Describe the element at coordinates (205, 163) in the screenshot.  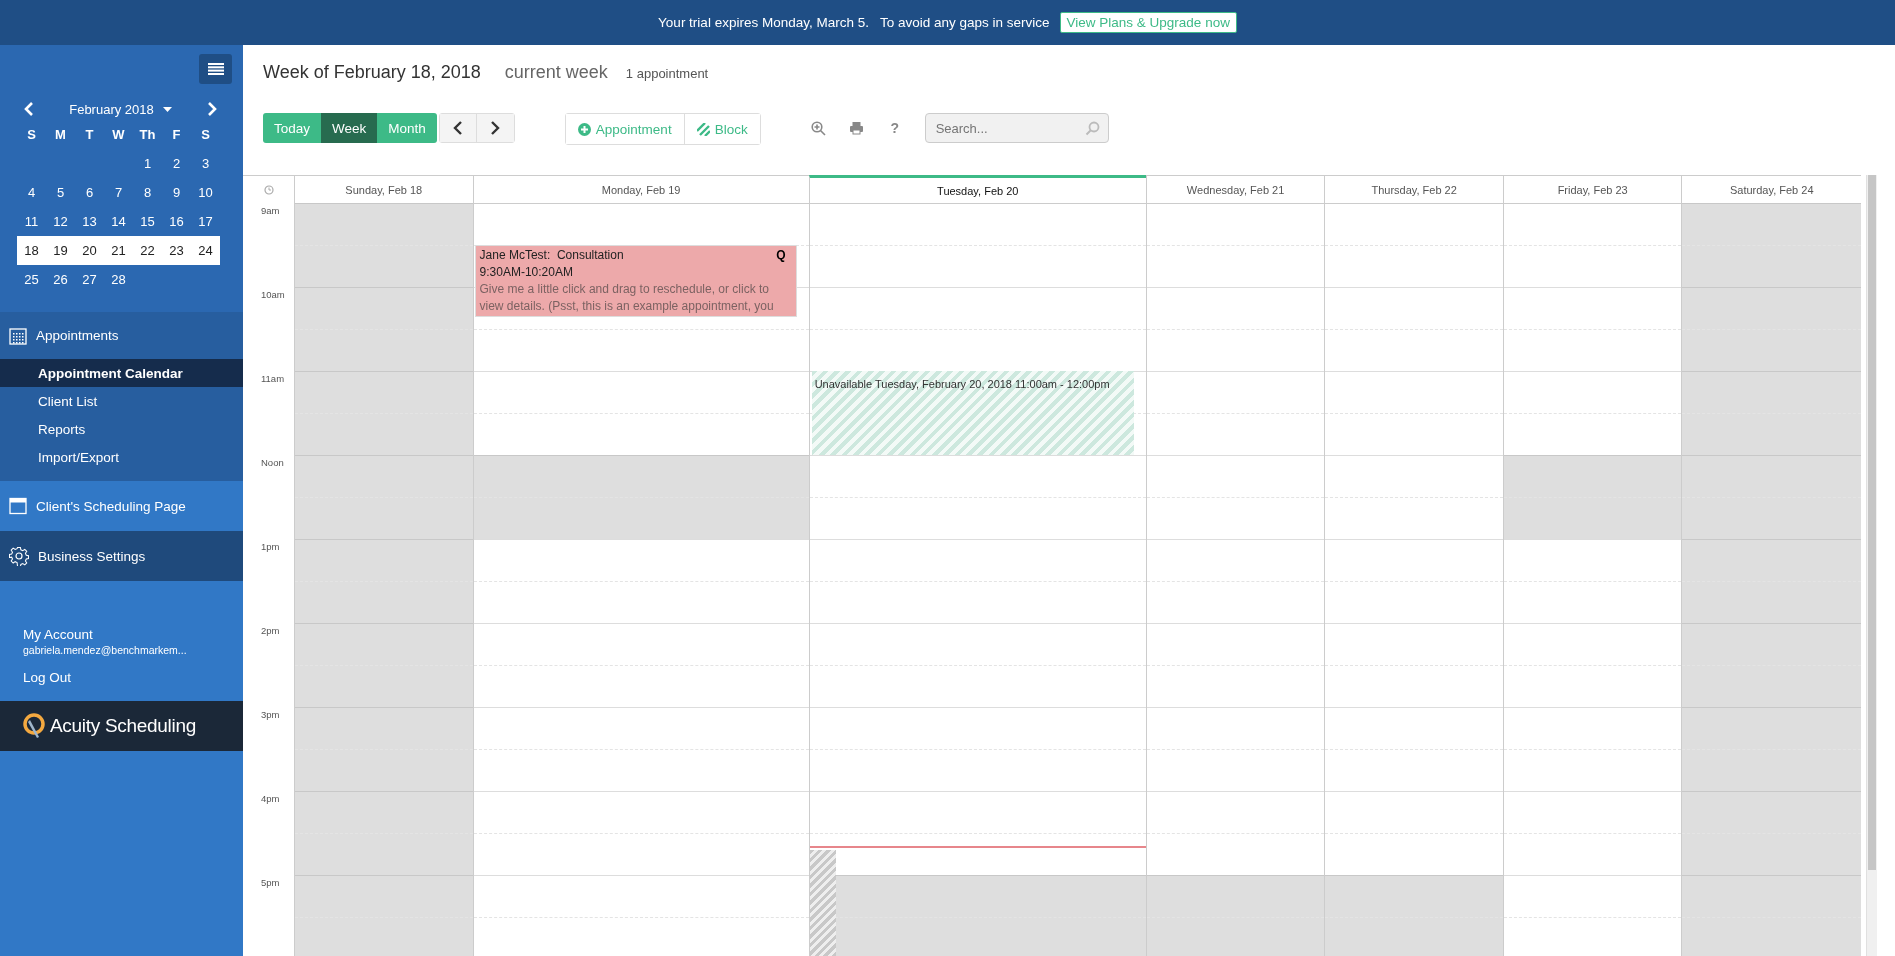
I see `day-number: 3` at that location.